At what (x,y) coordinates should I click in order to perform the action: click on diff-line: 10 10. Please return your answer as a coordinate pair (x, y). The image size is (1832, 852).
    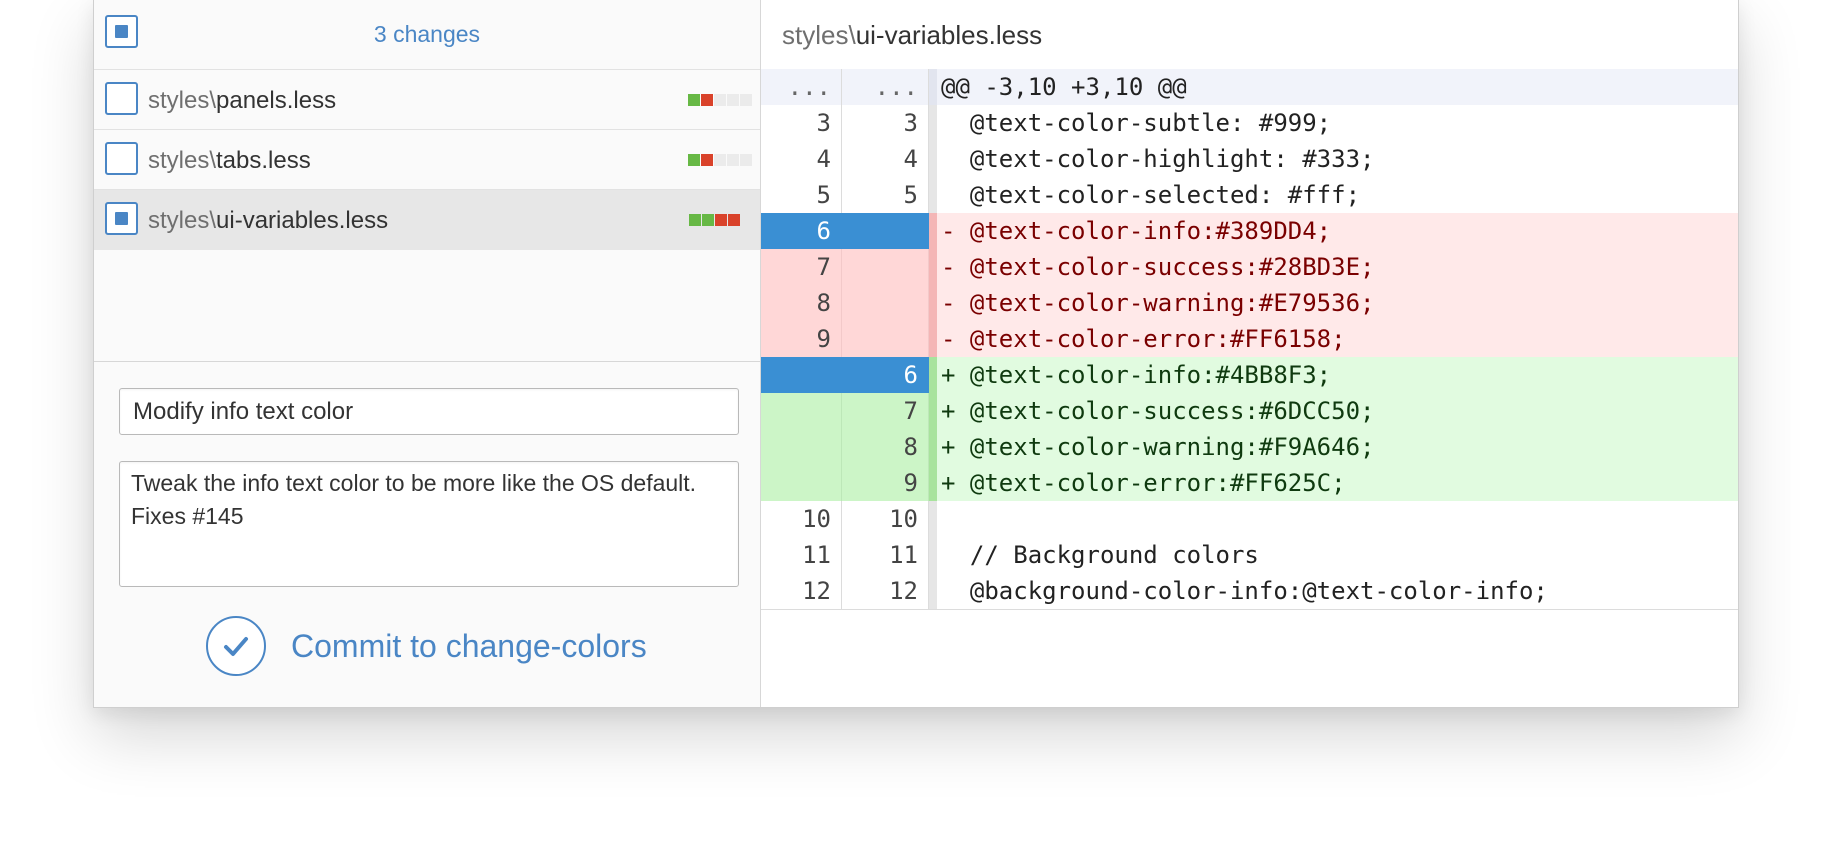
    Looking at the image, I should click on (1249, 519).